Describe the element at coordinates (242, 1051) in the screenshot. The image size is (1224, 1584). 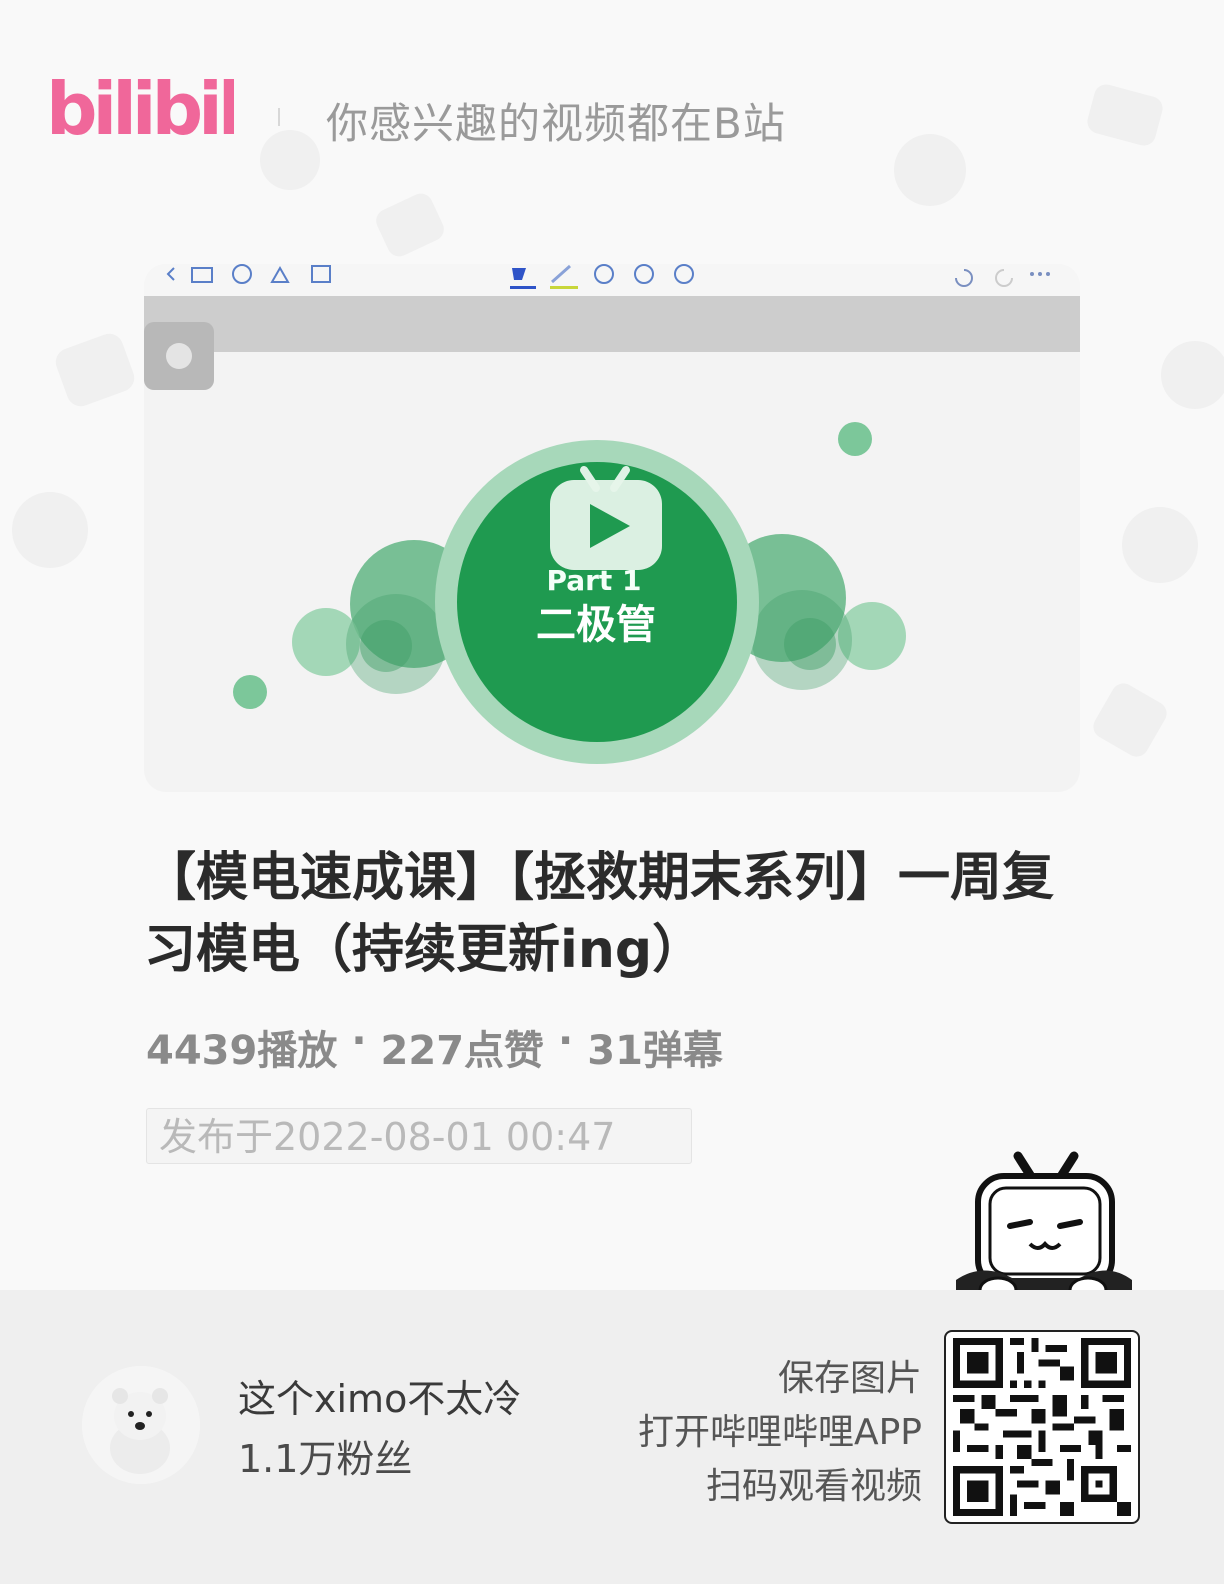
I see `play-count: 4439播放` at that location.